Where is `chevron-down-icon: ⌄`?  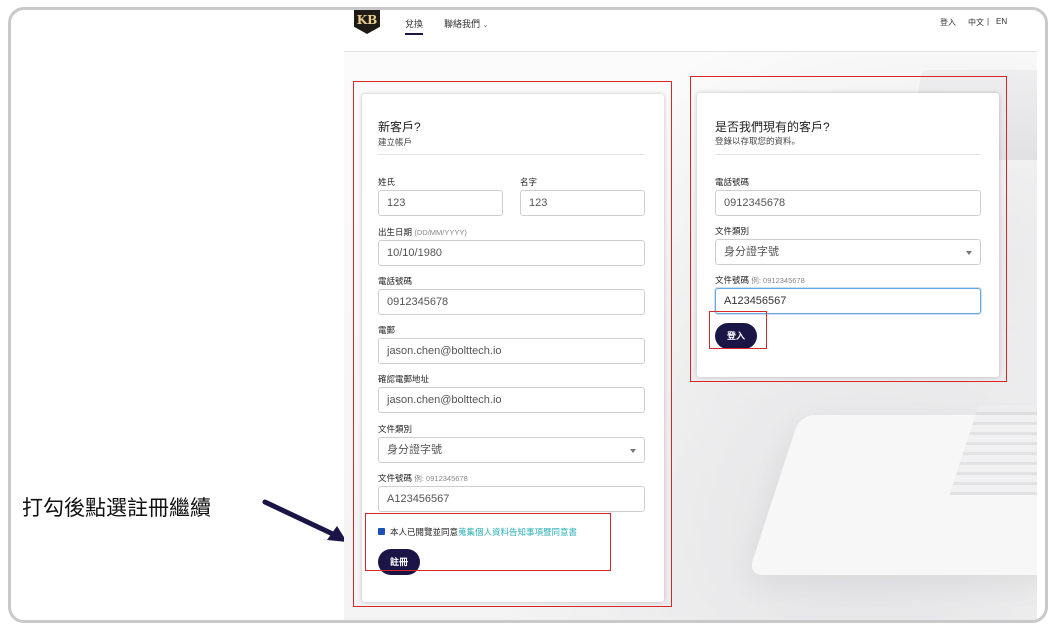 chevron-down-icon: ⌄ is located at coordinates (485, 25).